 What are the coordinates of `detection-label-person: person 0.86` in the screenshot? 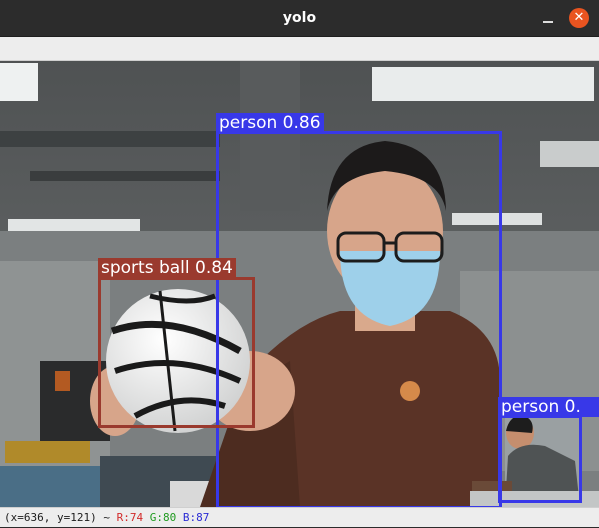 It's located at (270, 123).